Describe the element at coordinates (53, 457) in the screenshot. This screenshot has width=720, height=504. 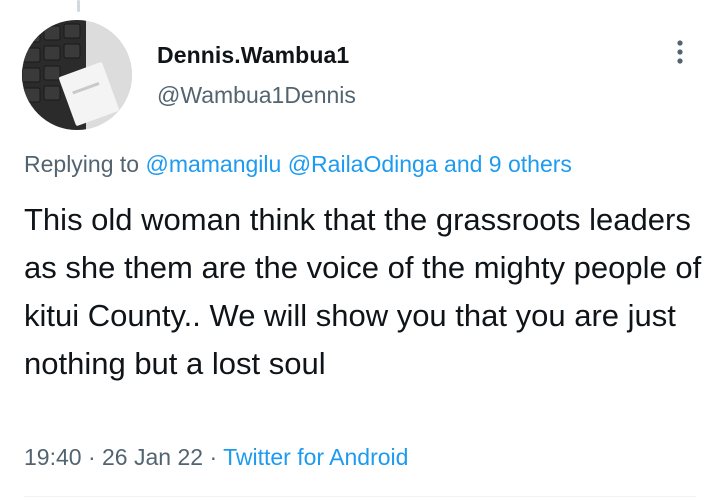
I see `tweet-time: 19:40` at that location.